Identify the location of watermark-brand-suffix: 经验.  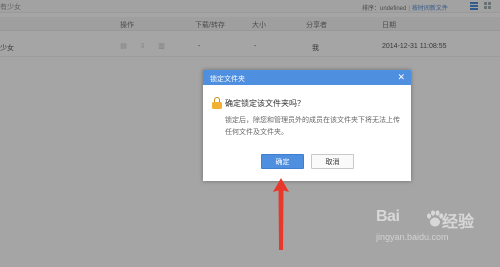
(458, 222).